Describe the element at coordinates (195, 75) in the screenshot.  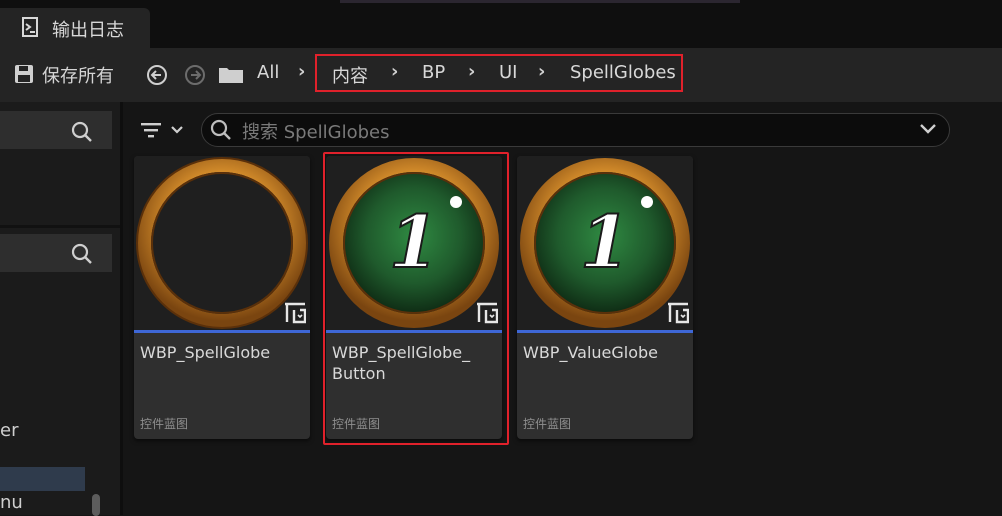
I see `forward-arrow-icon` at that location.